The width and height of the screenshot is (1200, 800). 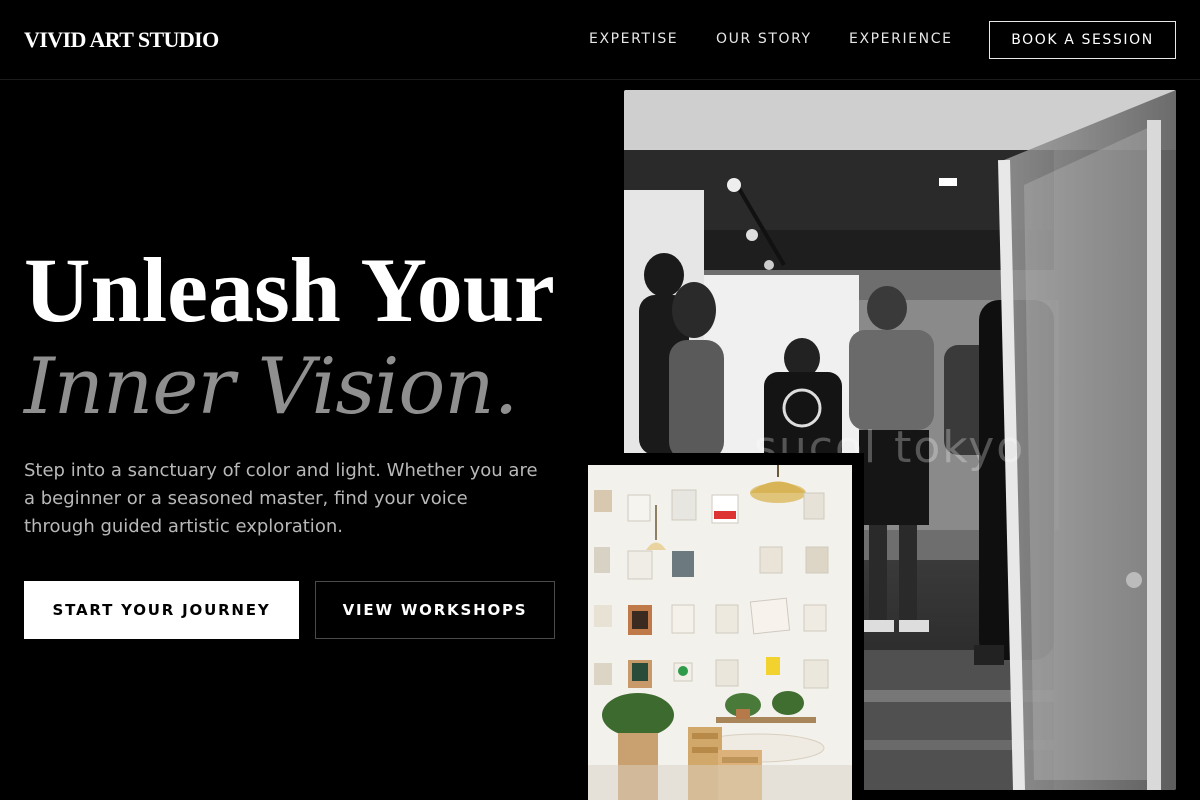 What do you see at coordinates (764, 39) in the screenshot?
I see `nav-link-our-story: OUR STORY` at bounding box center [764, 39].